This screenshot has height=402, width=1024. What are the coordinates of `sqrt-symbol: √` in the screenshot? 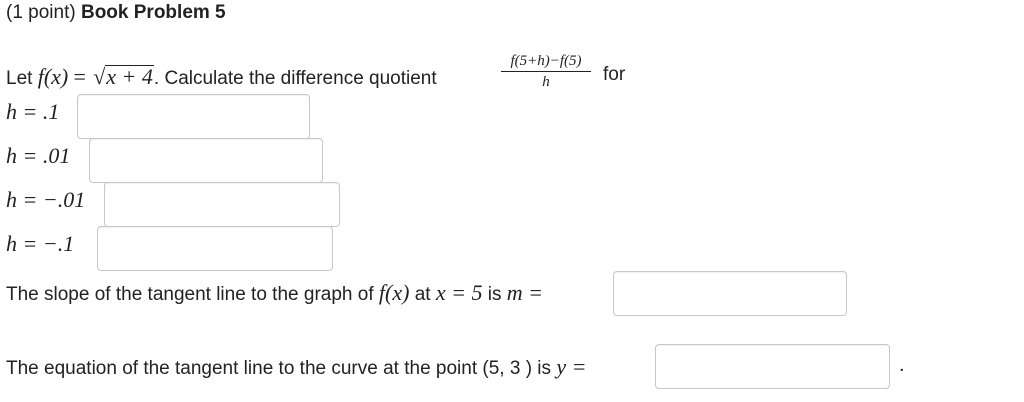 It's located at (99, 76).